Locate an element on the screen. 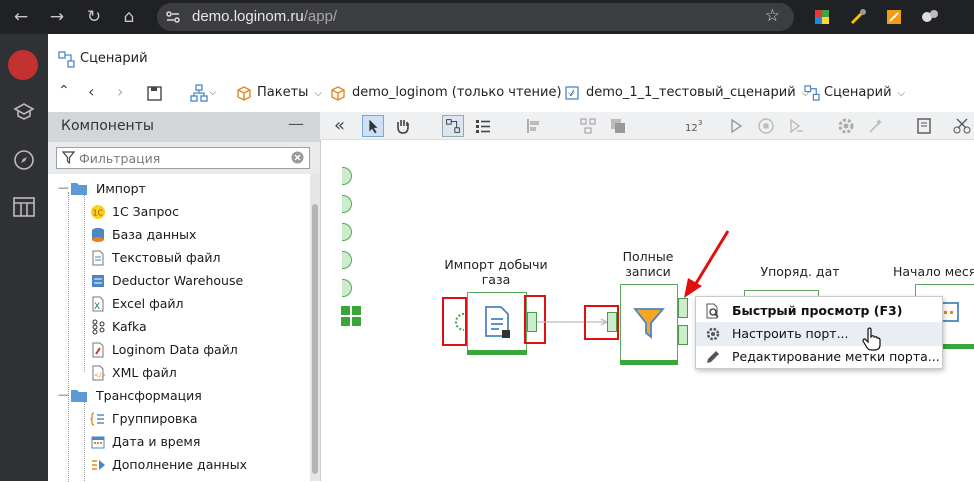  calendar-icon is located at coordinates (98, 442).